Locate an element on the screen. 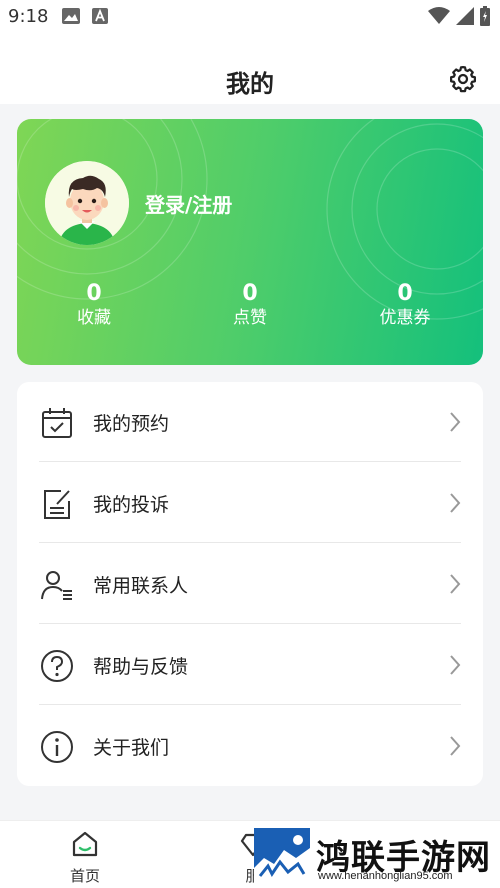  menu-item-complaints: 我的投诉 is located at coordinates (250, 503).